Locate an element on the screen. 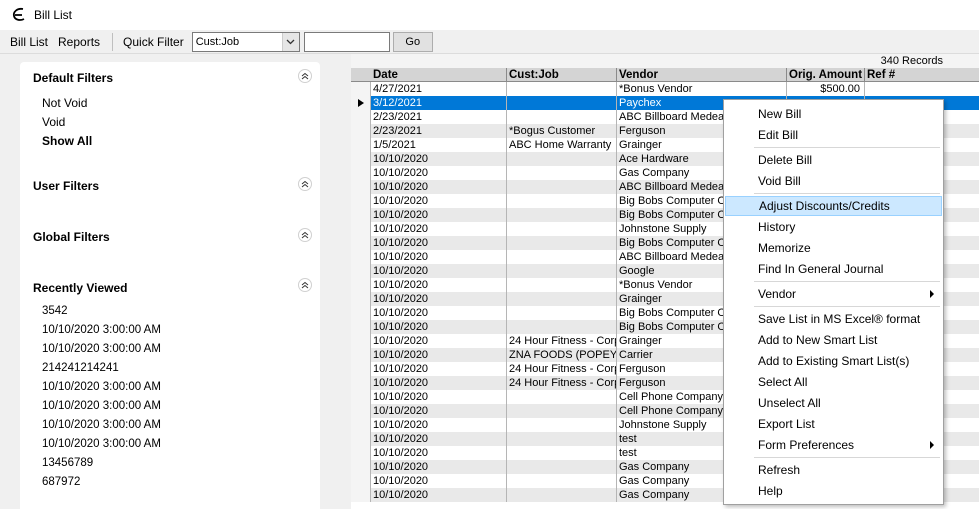 This screenshot has width=979, height=509. menu-item-help: Help is located at coordinates (833, 491).